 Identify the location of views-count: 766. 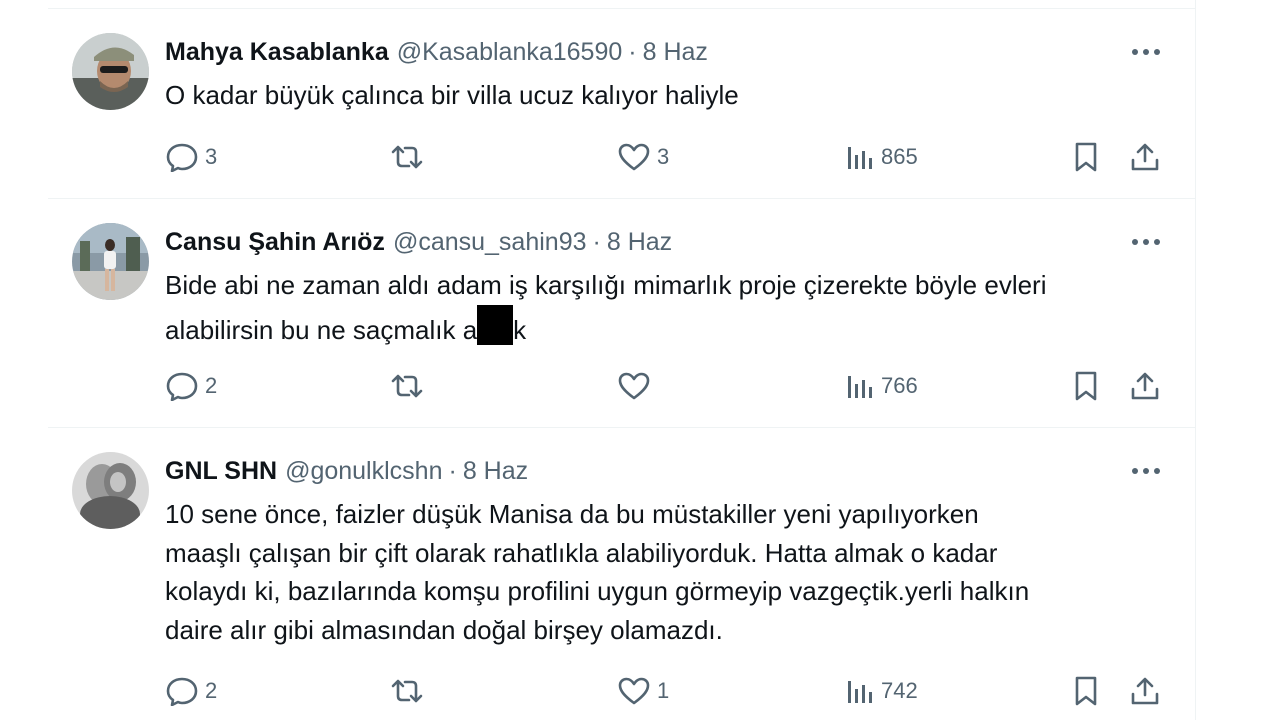
(899, 385).